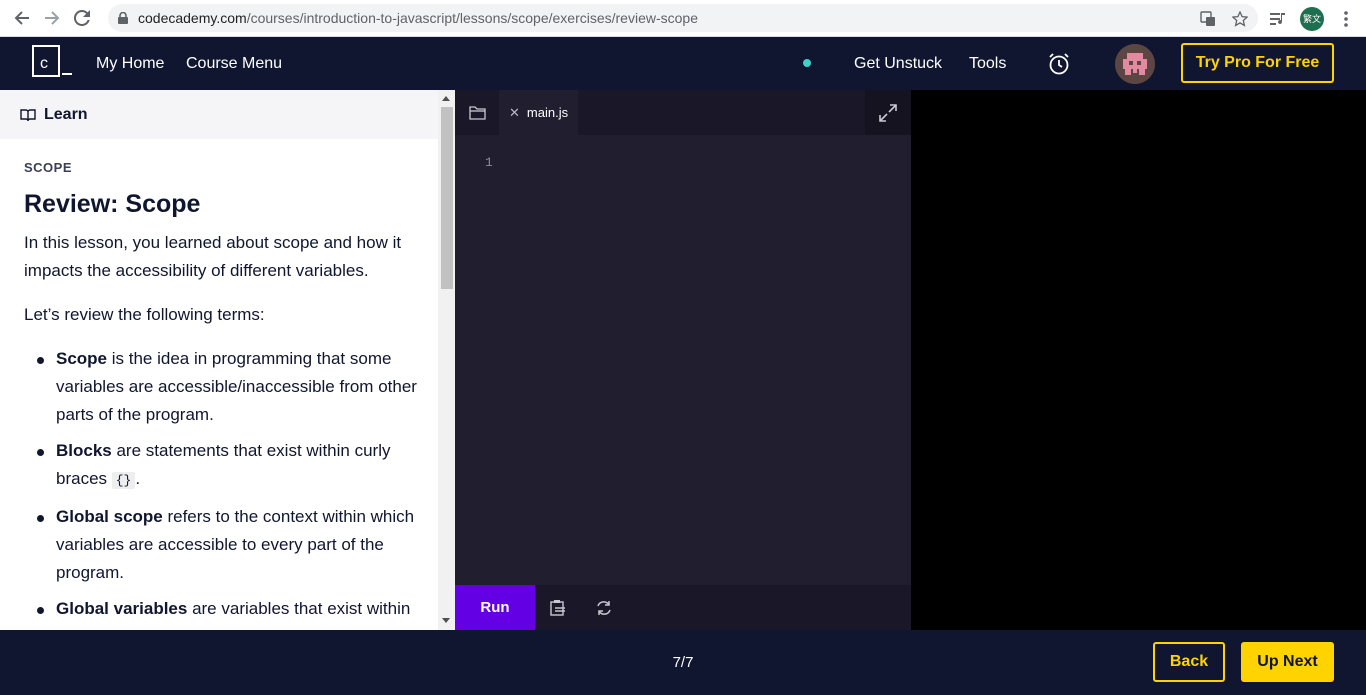  I want to click on svg-text: c, so click(44, 63).